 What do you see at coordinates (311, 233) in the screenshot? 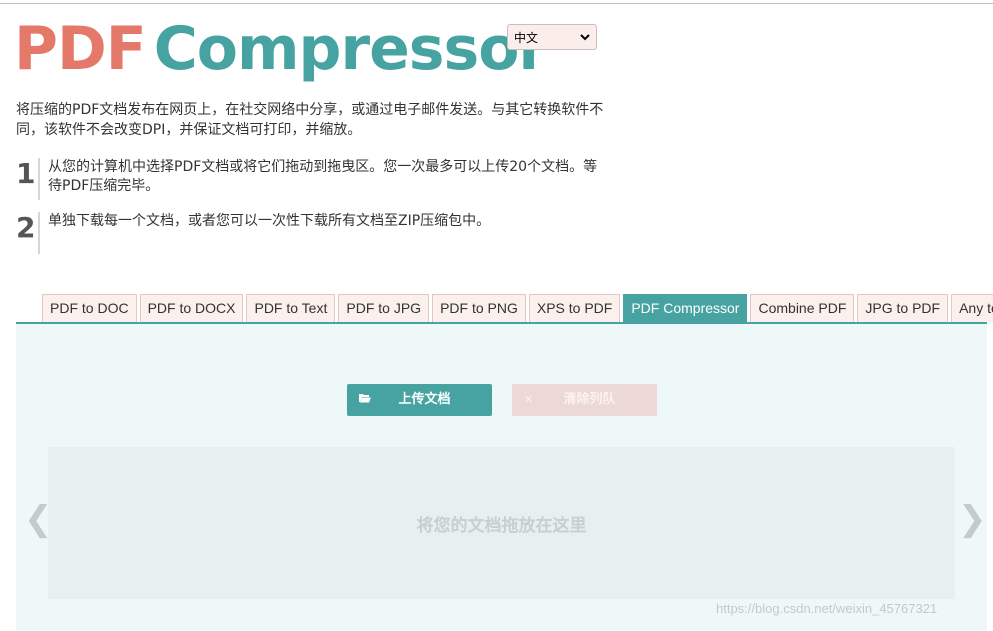
I see `step-2: 2 单独下载每一个文档，或者您可以一次性下载所有文档至ZIP压缩包中。` at bounding box center [311, 233].